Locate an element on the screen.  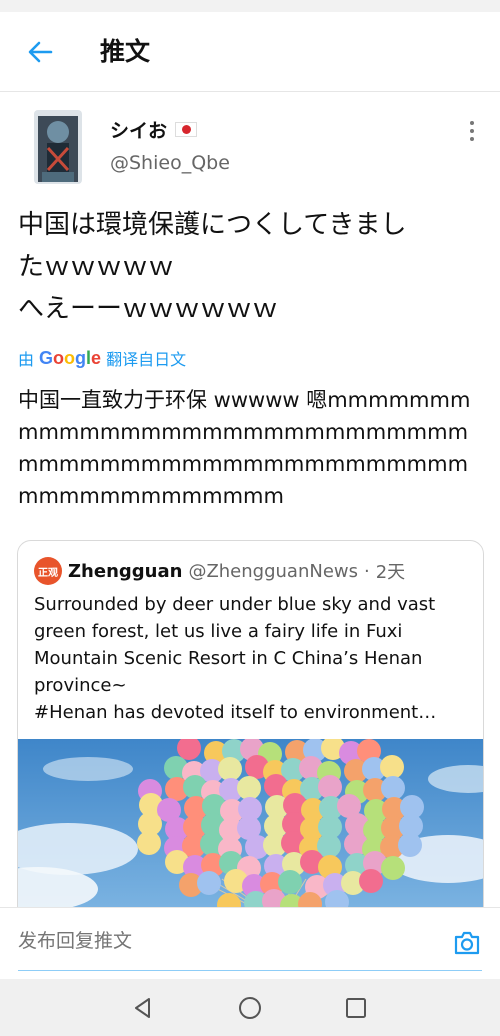
avatar is located at coordinates (58, 147).